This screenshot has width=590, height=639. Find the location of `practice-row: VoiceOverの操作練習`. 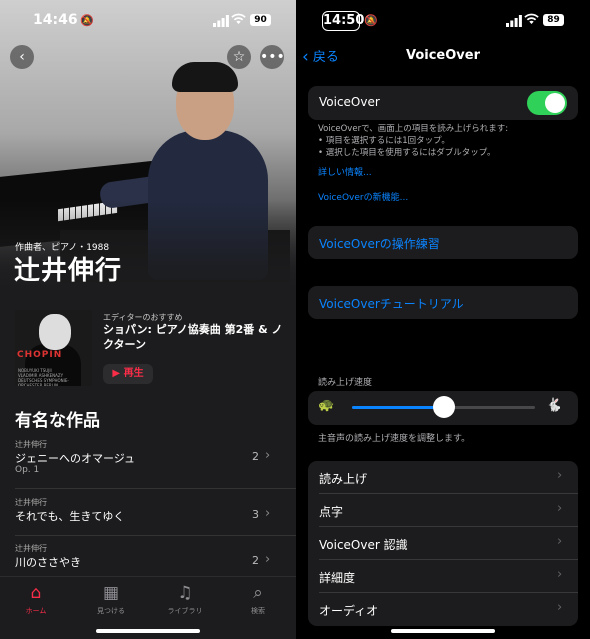

practice-row: VoiceOverの操作練習 is located at coordinates (443, 242).